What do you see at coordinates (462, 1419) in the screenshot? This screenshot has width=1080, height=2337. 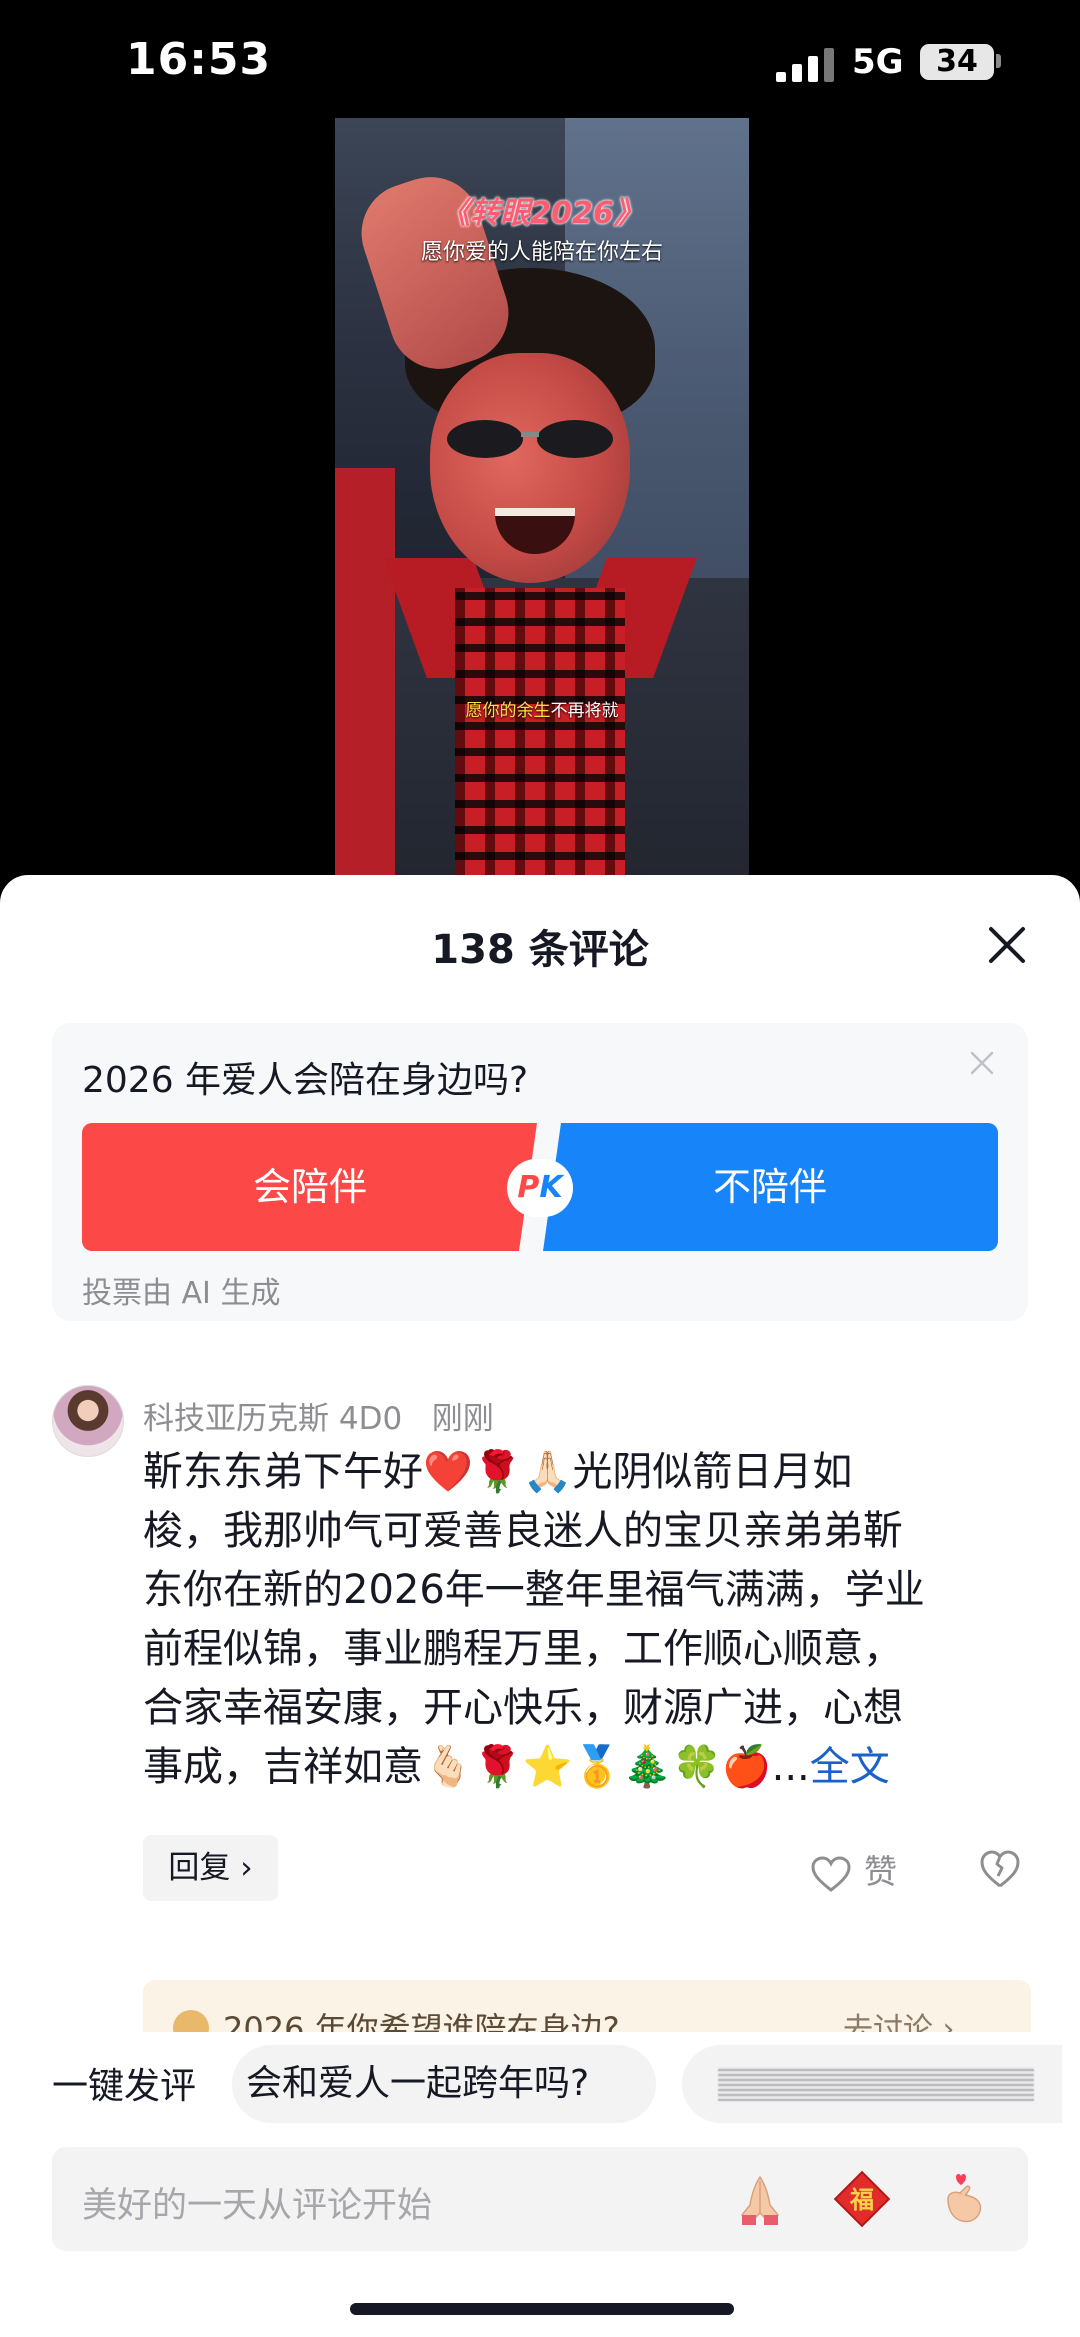 I see `comment-time: 刚刚` at bounding box center [462, 1419].